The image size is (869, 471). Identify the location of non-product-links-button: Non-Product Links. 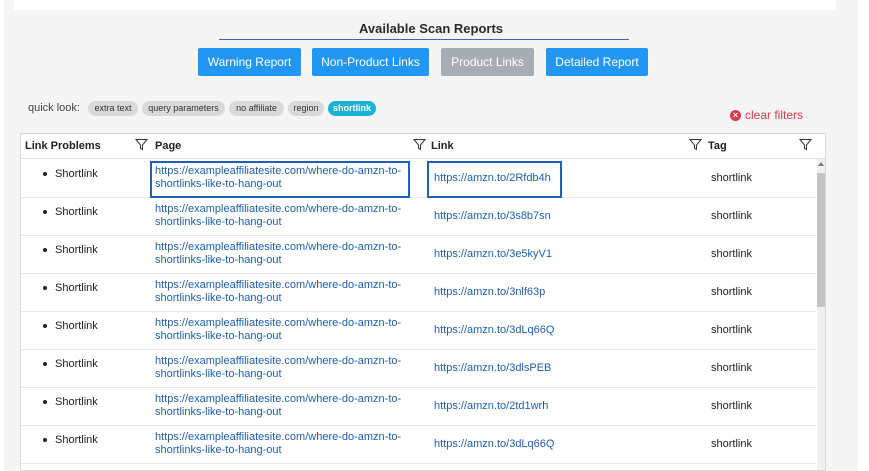
(370, 62).